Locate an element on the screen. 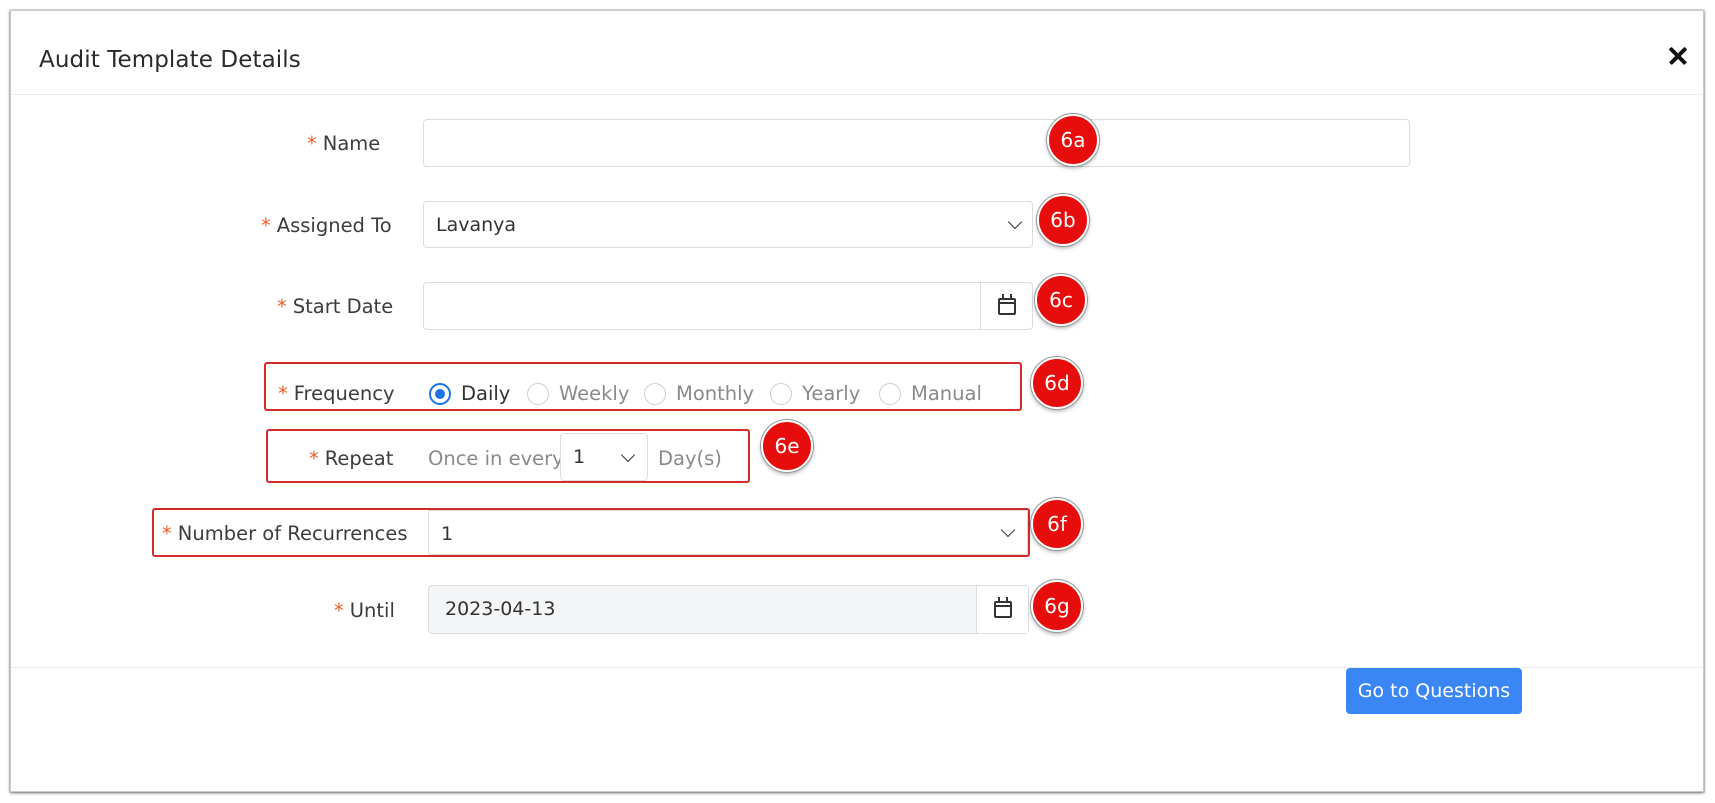  close-icon is located at coordinates (1678, 56).